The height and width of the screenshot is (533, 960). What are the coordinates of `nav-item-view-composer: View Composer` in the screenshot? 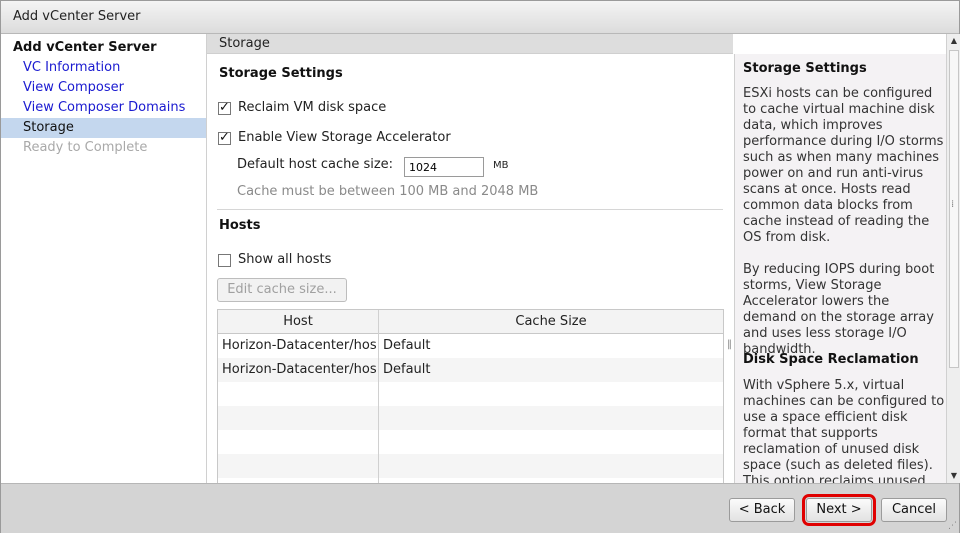 It's located at (103, 88).